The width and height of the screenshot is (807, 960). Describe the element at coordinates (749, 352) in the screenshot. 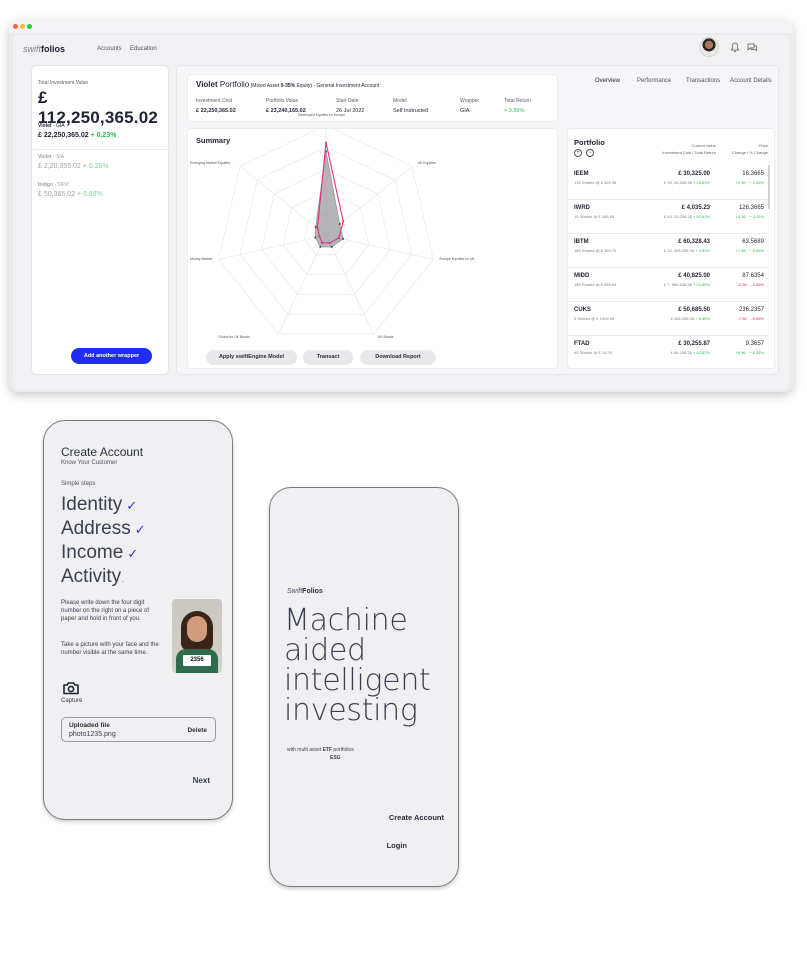

I see `holding-change: +8.96 · + 6.35%` at that location.